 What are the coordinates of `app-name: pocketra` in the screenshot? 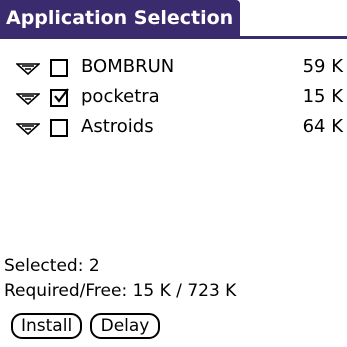 It's located at (120, 96).